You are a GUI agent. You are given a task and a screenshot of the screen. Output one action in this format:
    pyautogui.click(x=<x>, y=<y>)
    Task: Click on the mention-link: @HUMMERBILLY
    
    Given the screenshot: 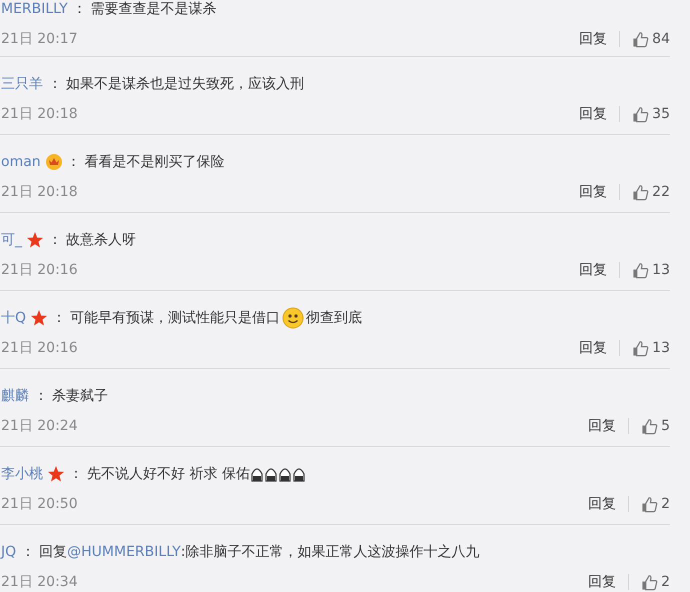 What is the action you would take?
    pyautogui.click(x=124, y=552)
    